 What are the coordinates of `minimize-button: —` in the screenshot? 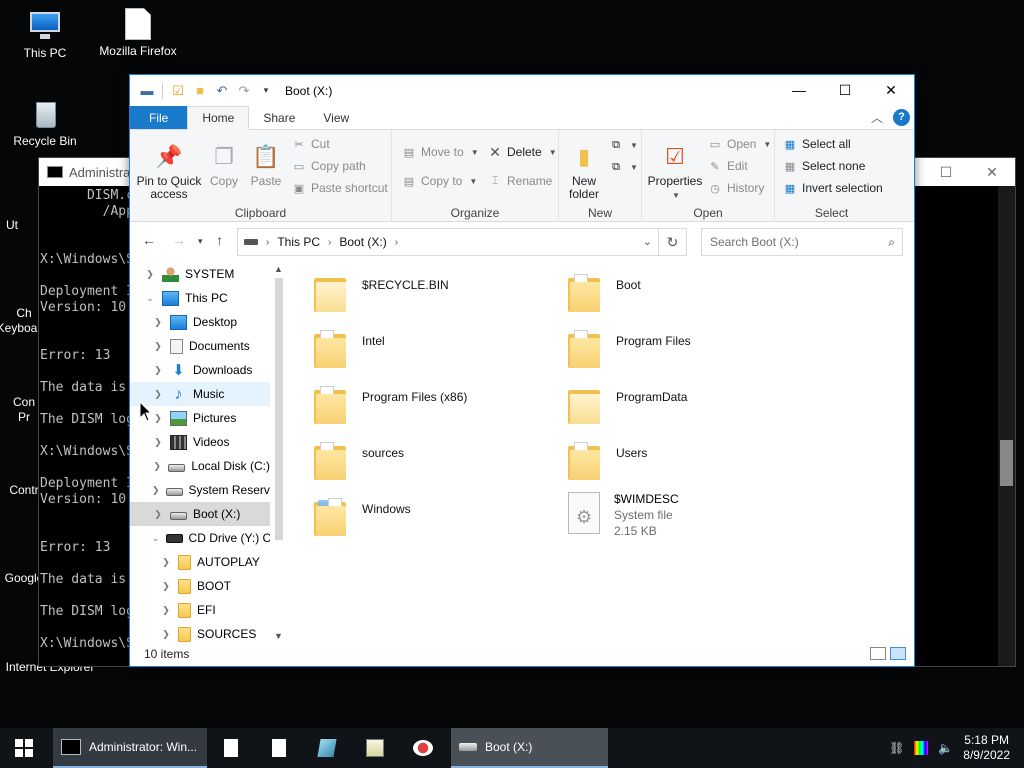 It's located at (799, 90).